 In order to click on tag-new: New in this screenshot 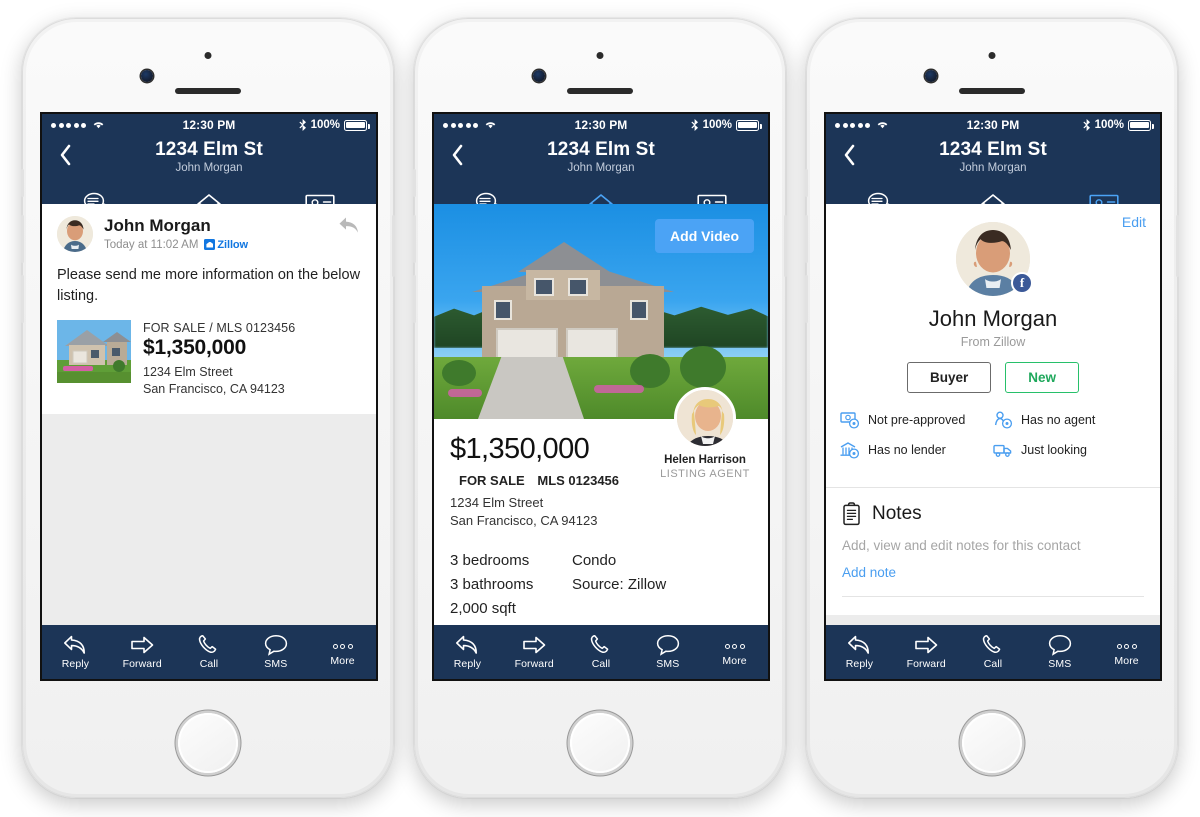, I will do `click(1042, 377)`.